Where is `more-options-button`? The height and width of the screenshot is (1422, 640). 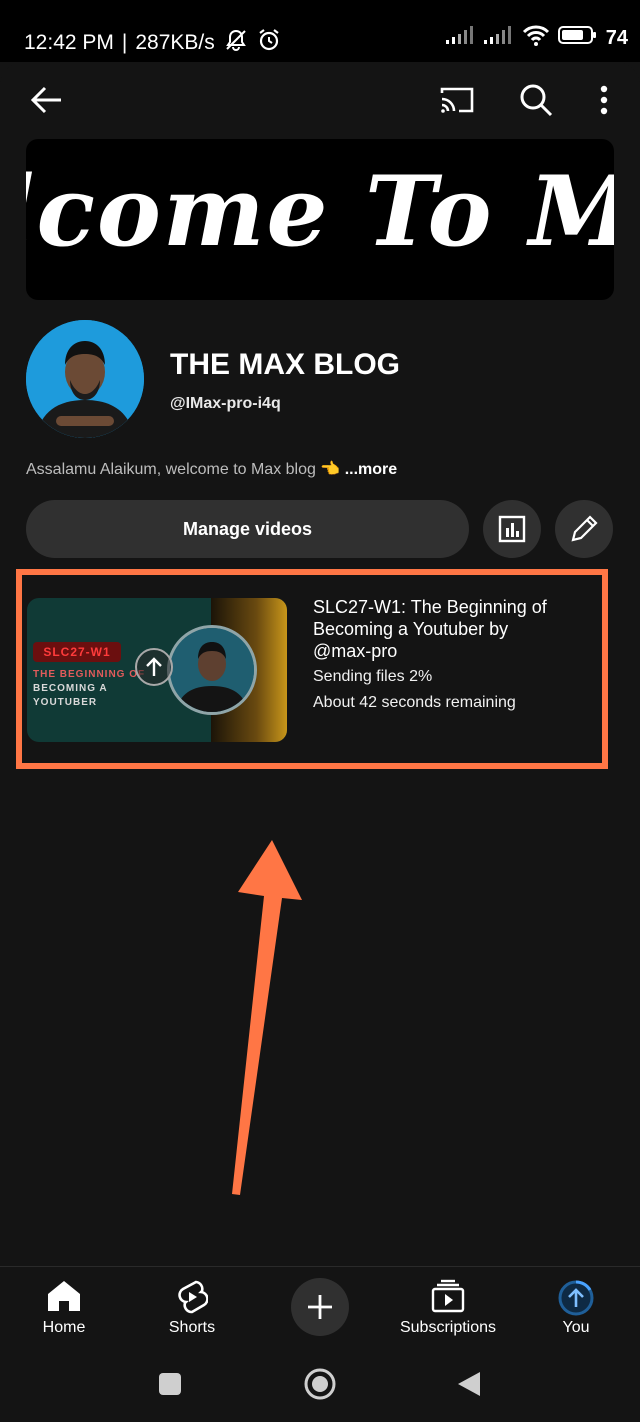 more-options-button is located at coordinates (604, 100).